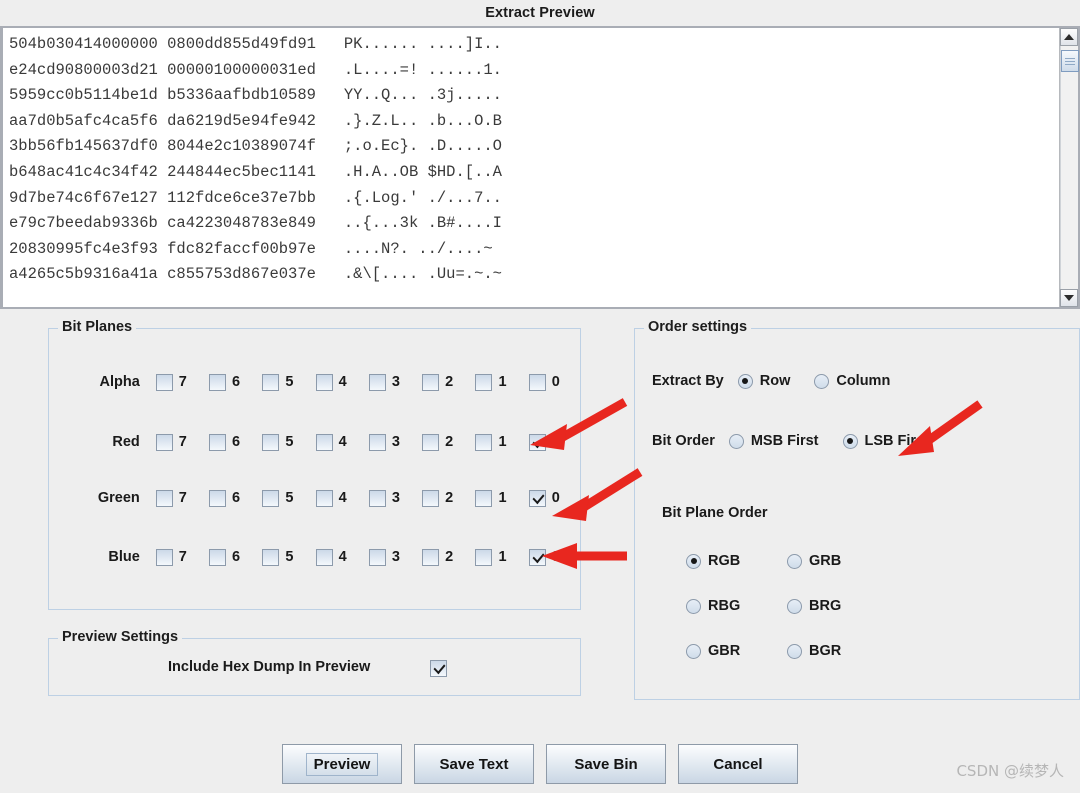 This screenshot has width=1080, height=793. I want to click on bit-plane-row-red: Red 7 6 5 4 3 2 1 0, so click(315, 442).